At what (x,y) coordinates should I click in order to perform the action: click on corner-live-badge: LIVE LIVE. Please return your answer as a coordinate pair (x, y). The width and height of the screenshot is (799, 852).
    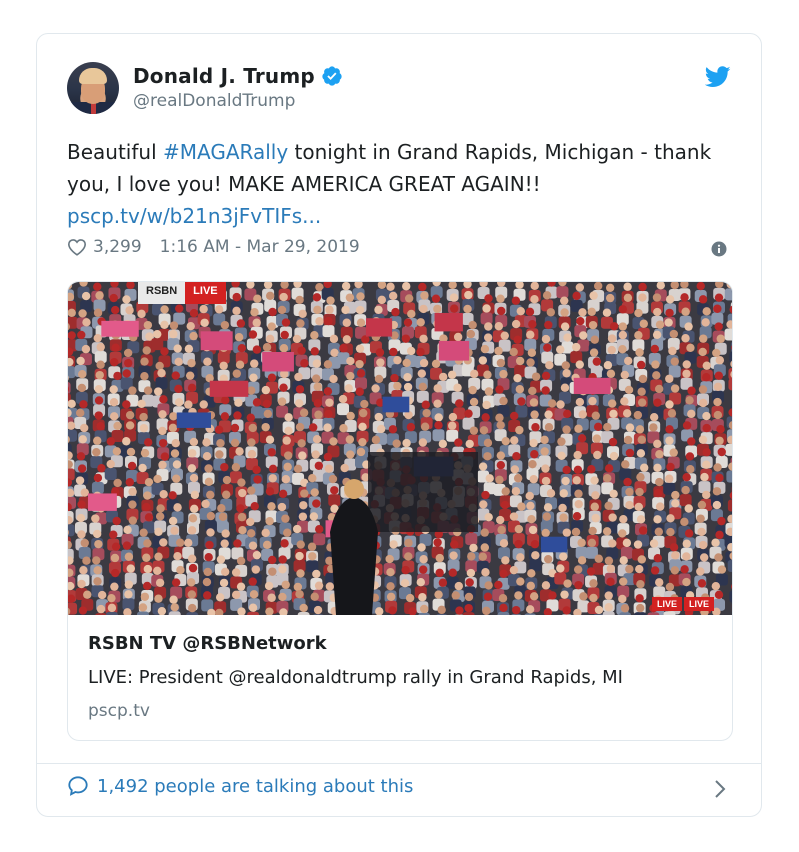
    Looking at the image, I should click on (682, 604).